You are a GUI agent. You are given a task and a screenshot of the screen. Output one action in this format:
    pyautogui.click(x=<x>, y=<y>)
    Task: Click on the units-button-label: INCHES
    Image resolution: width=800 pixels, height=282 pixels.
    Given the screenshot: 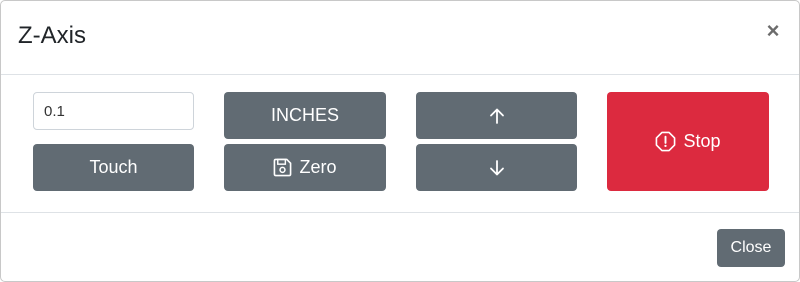 What is the action you would take?
    pyautogui.click(x=304, y=115)
    